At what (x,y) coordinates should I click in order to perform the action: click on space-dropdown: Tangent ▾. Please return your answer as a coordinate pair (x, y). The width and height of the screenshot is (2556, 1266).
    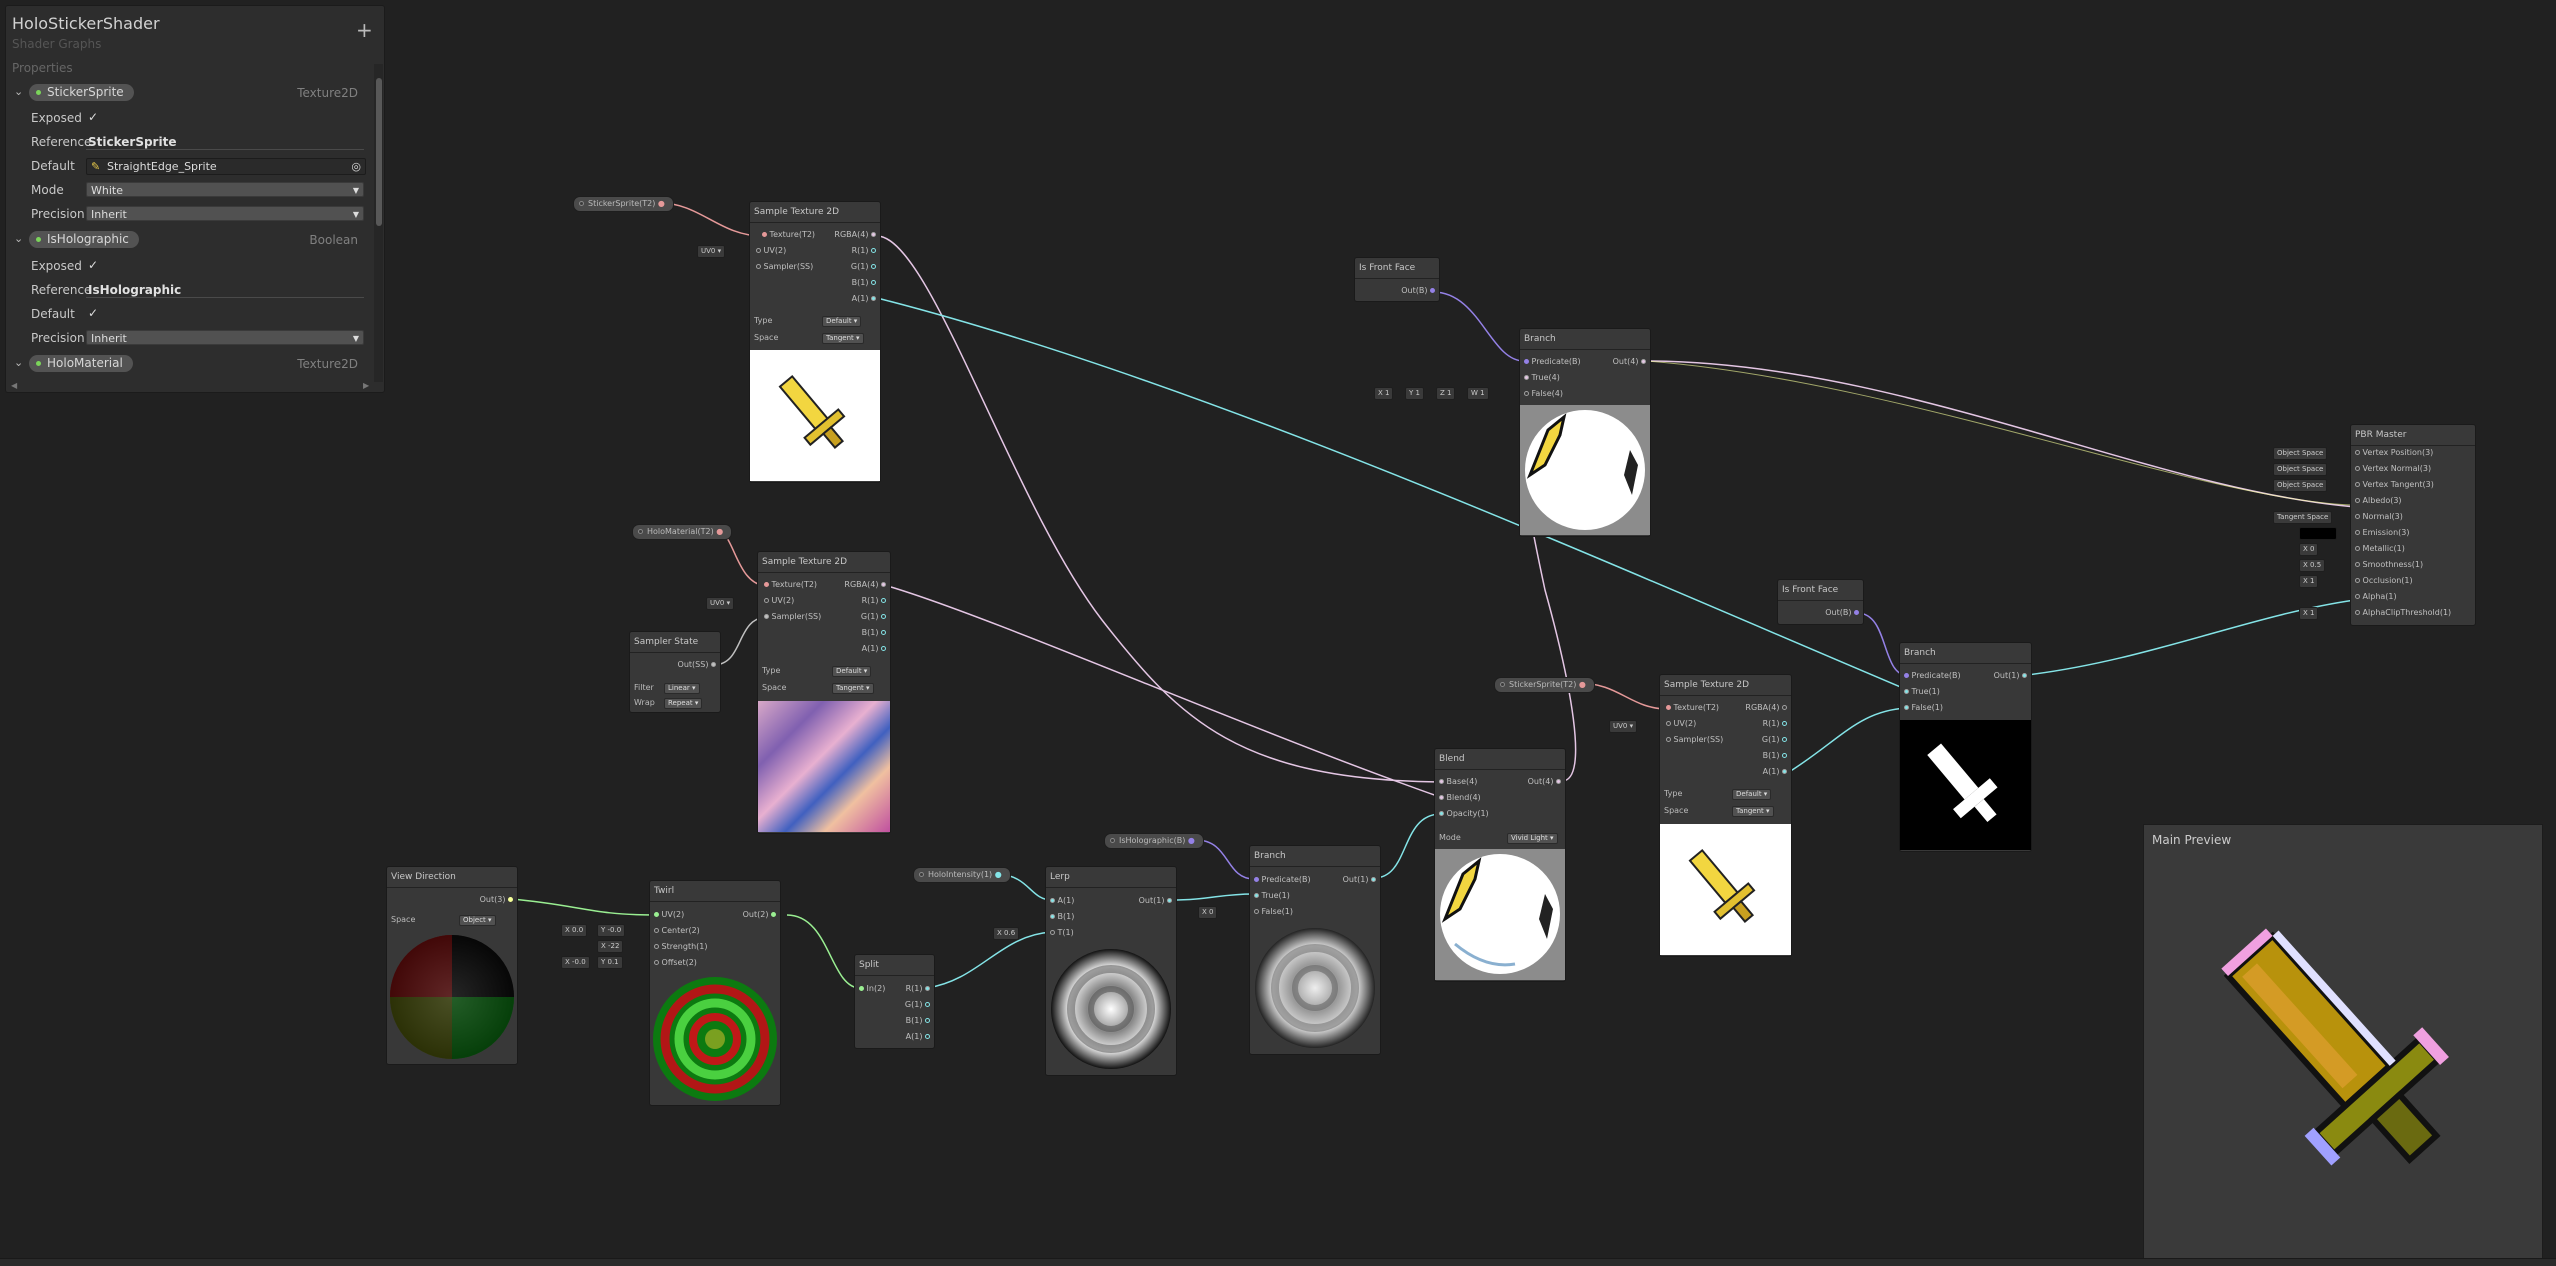
    Looking at the image, I should click on (1753, 811).